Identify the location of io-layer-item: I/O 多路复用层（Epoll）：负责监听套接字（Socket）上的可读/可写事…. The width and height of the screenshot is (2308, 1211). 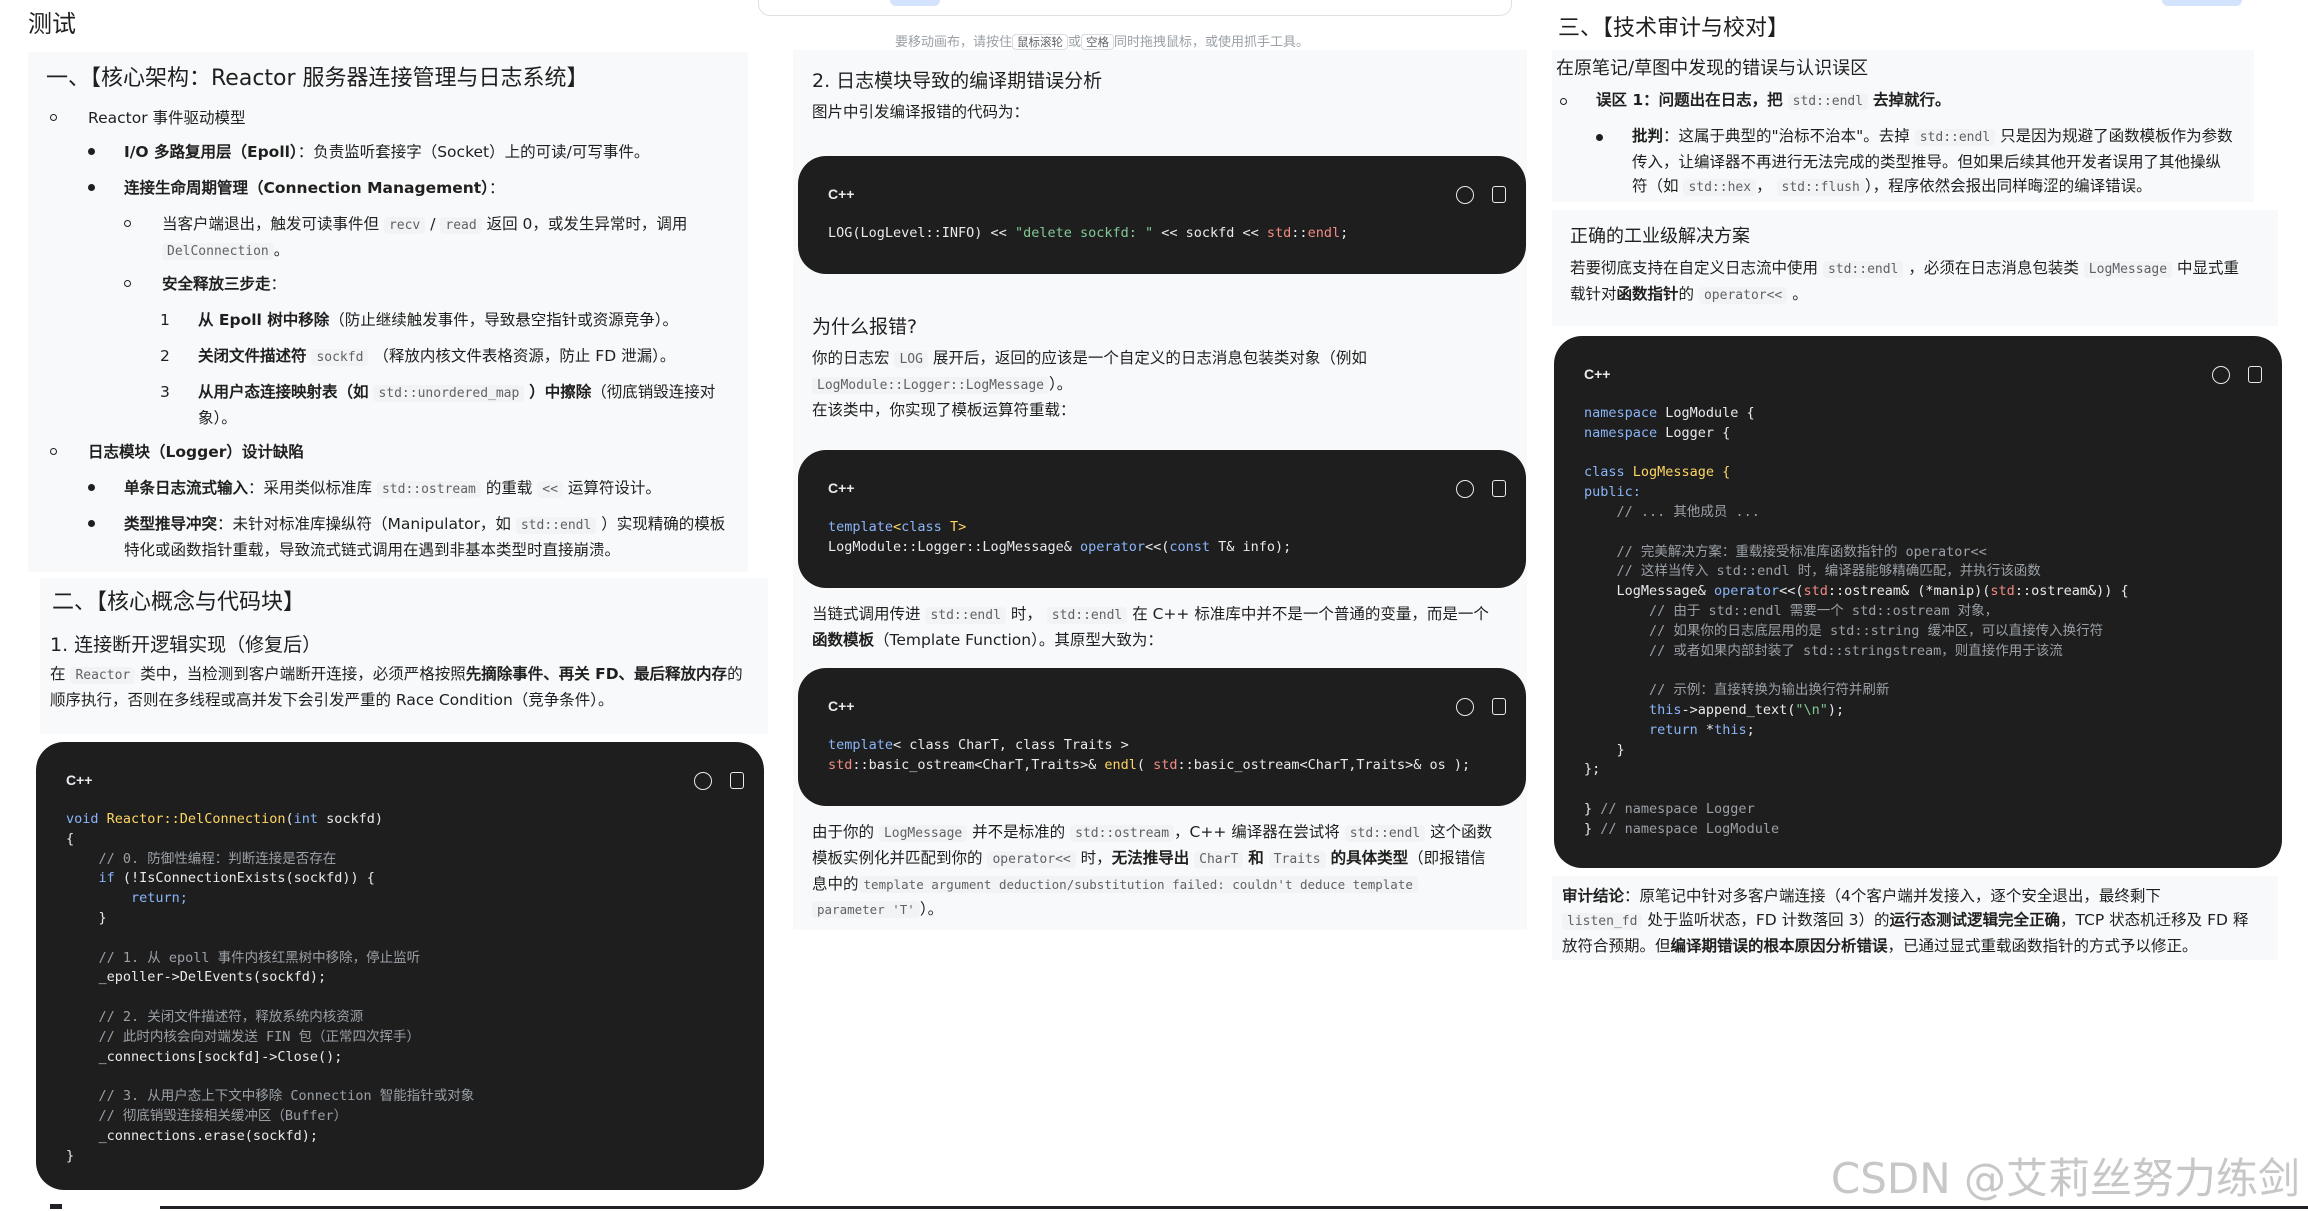
(387, 152).